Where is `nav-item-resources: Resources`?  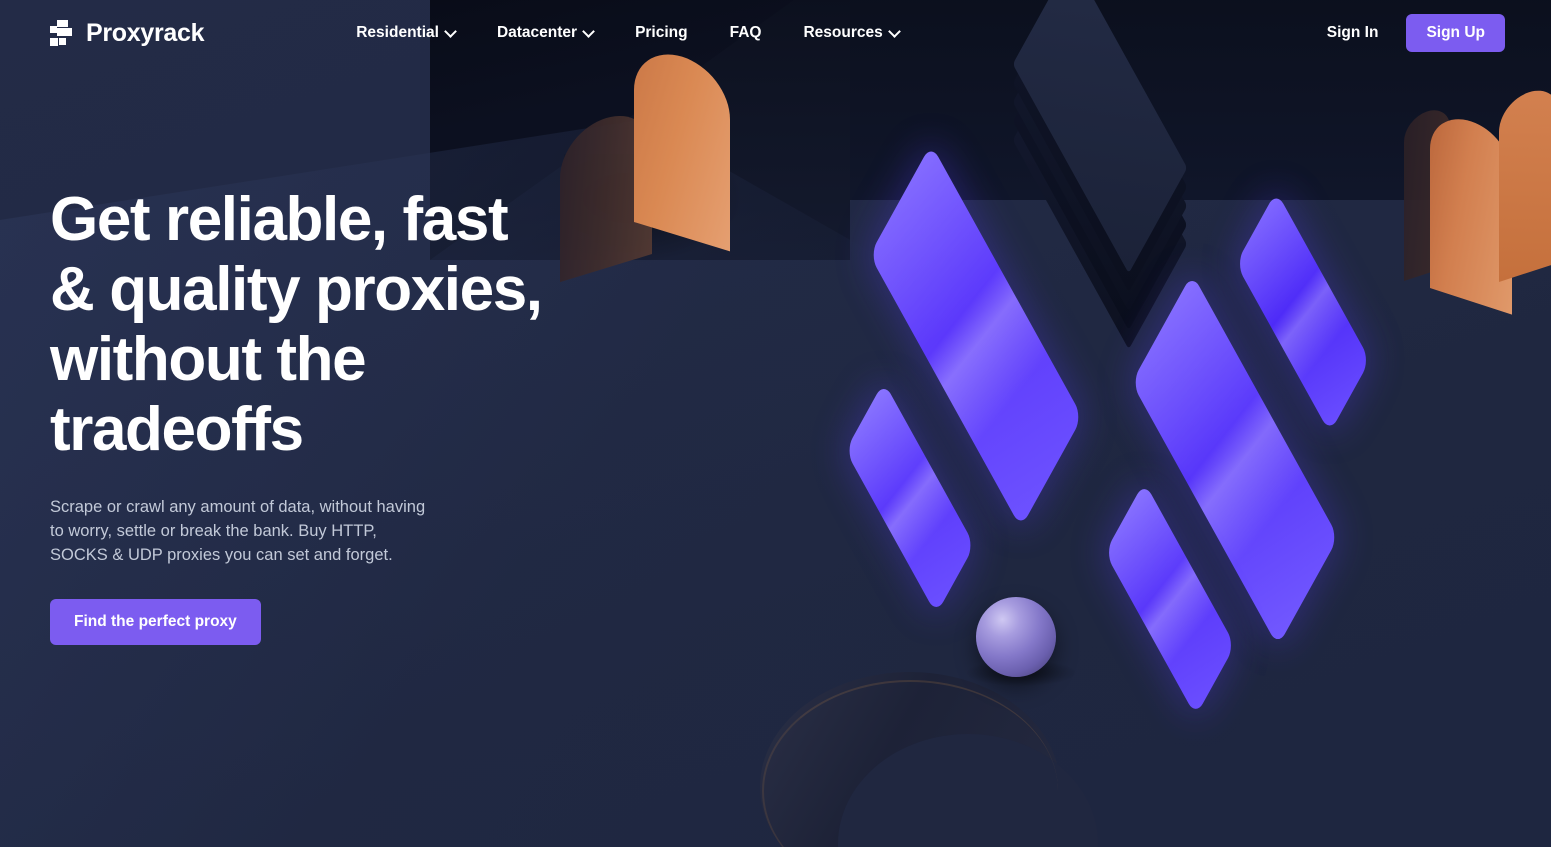
nav-item-resources: Resources is located at coordinates (850, 33).